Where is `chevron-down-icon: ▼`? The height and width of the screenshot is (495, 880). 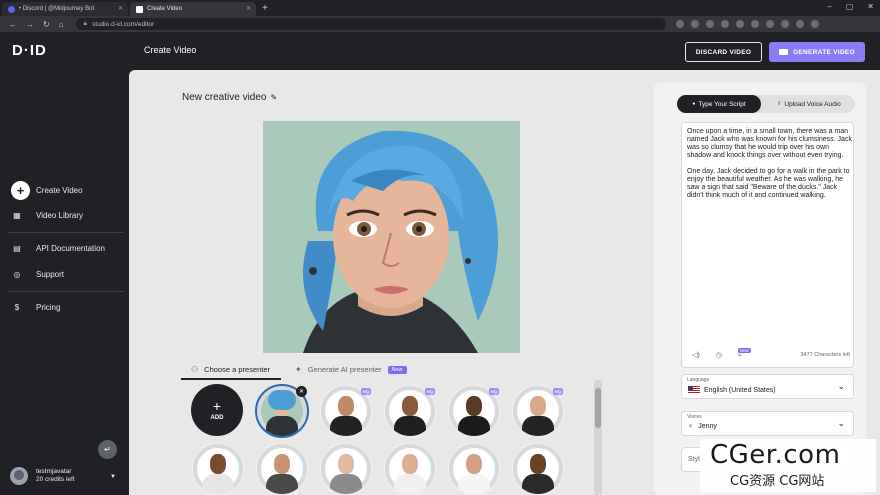
chevron-down-icon: ▼ is located at coordinates (113, 477).